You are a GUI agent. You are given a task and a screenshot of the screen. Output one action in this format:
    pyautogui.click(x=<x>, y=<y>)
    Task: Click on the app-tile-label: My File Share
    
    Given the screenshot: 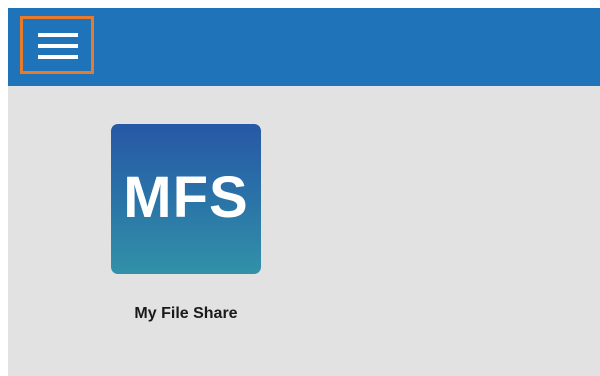 What is the action you would take?
    pyautogui.click(x=186, y=314)
    